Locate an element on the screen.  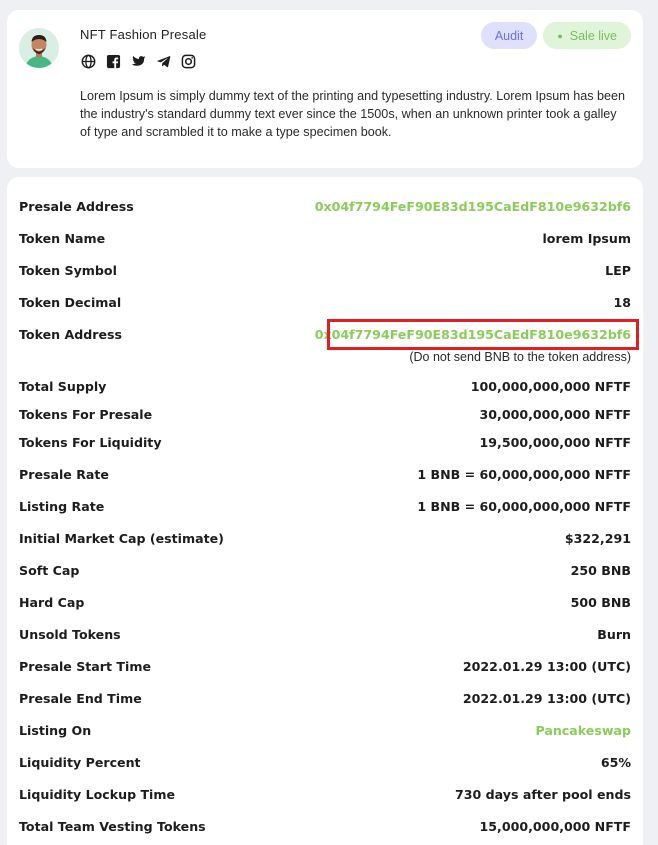
detail-label: Liquidity Lockup Time is located at coordinates (97, 794).